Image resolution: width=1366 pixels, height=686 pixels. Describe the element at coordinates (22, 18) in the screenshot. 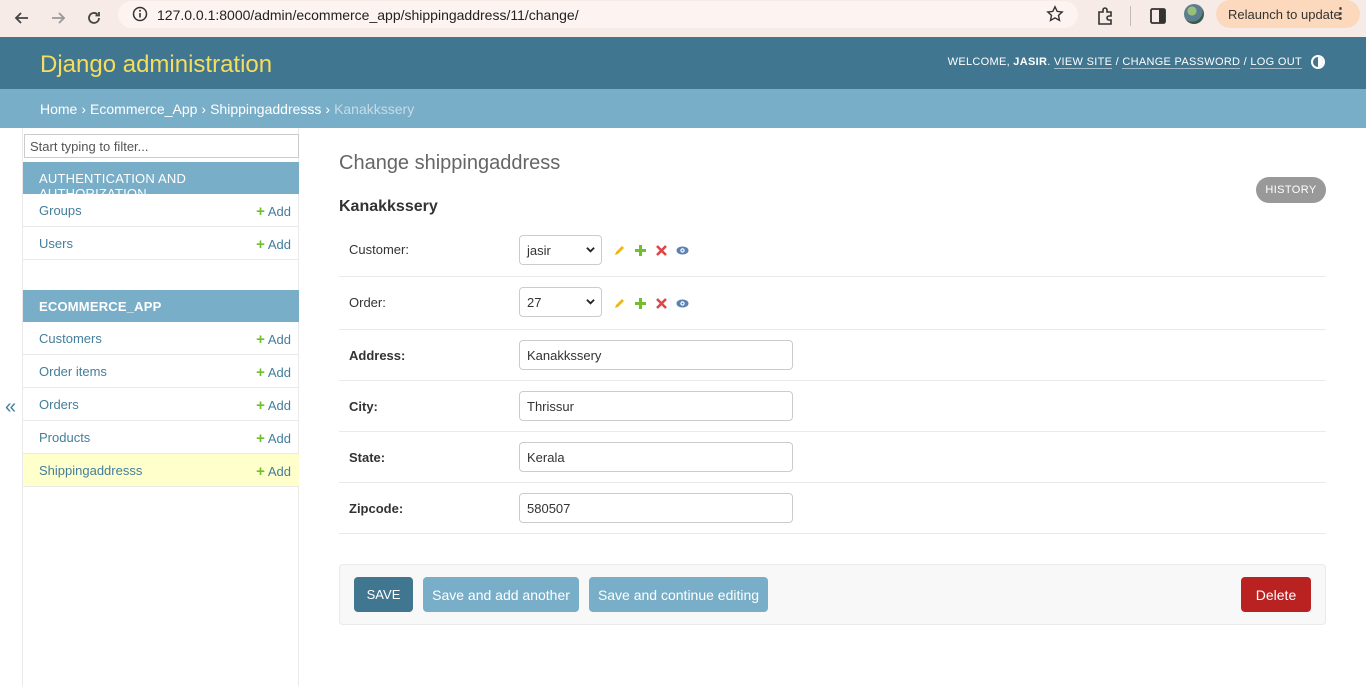

I see `back-icon` at that location.